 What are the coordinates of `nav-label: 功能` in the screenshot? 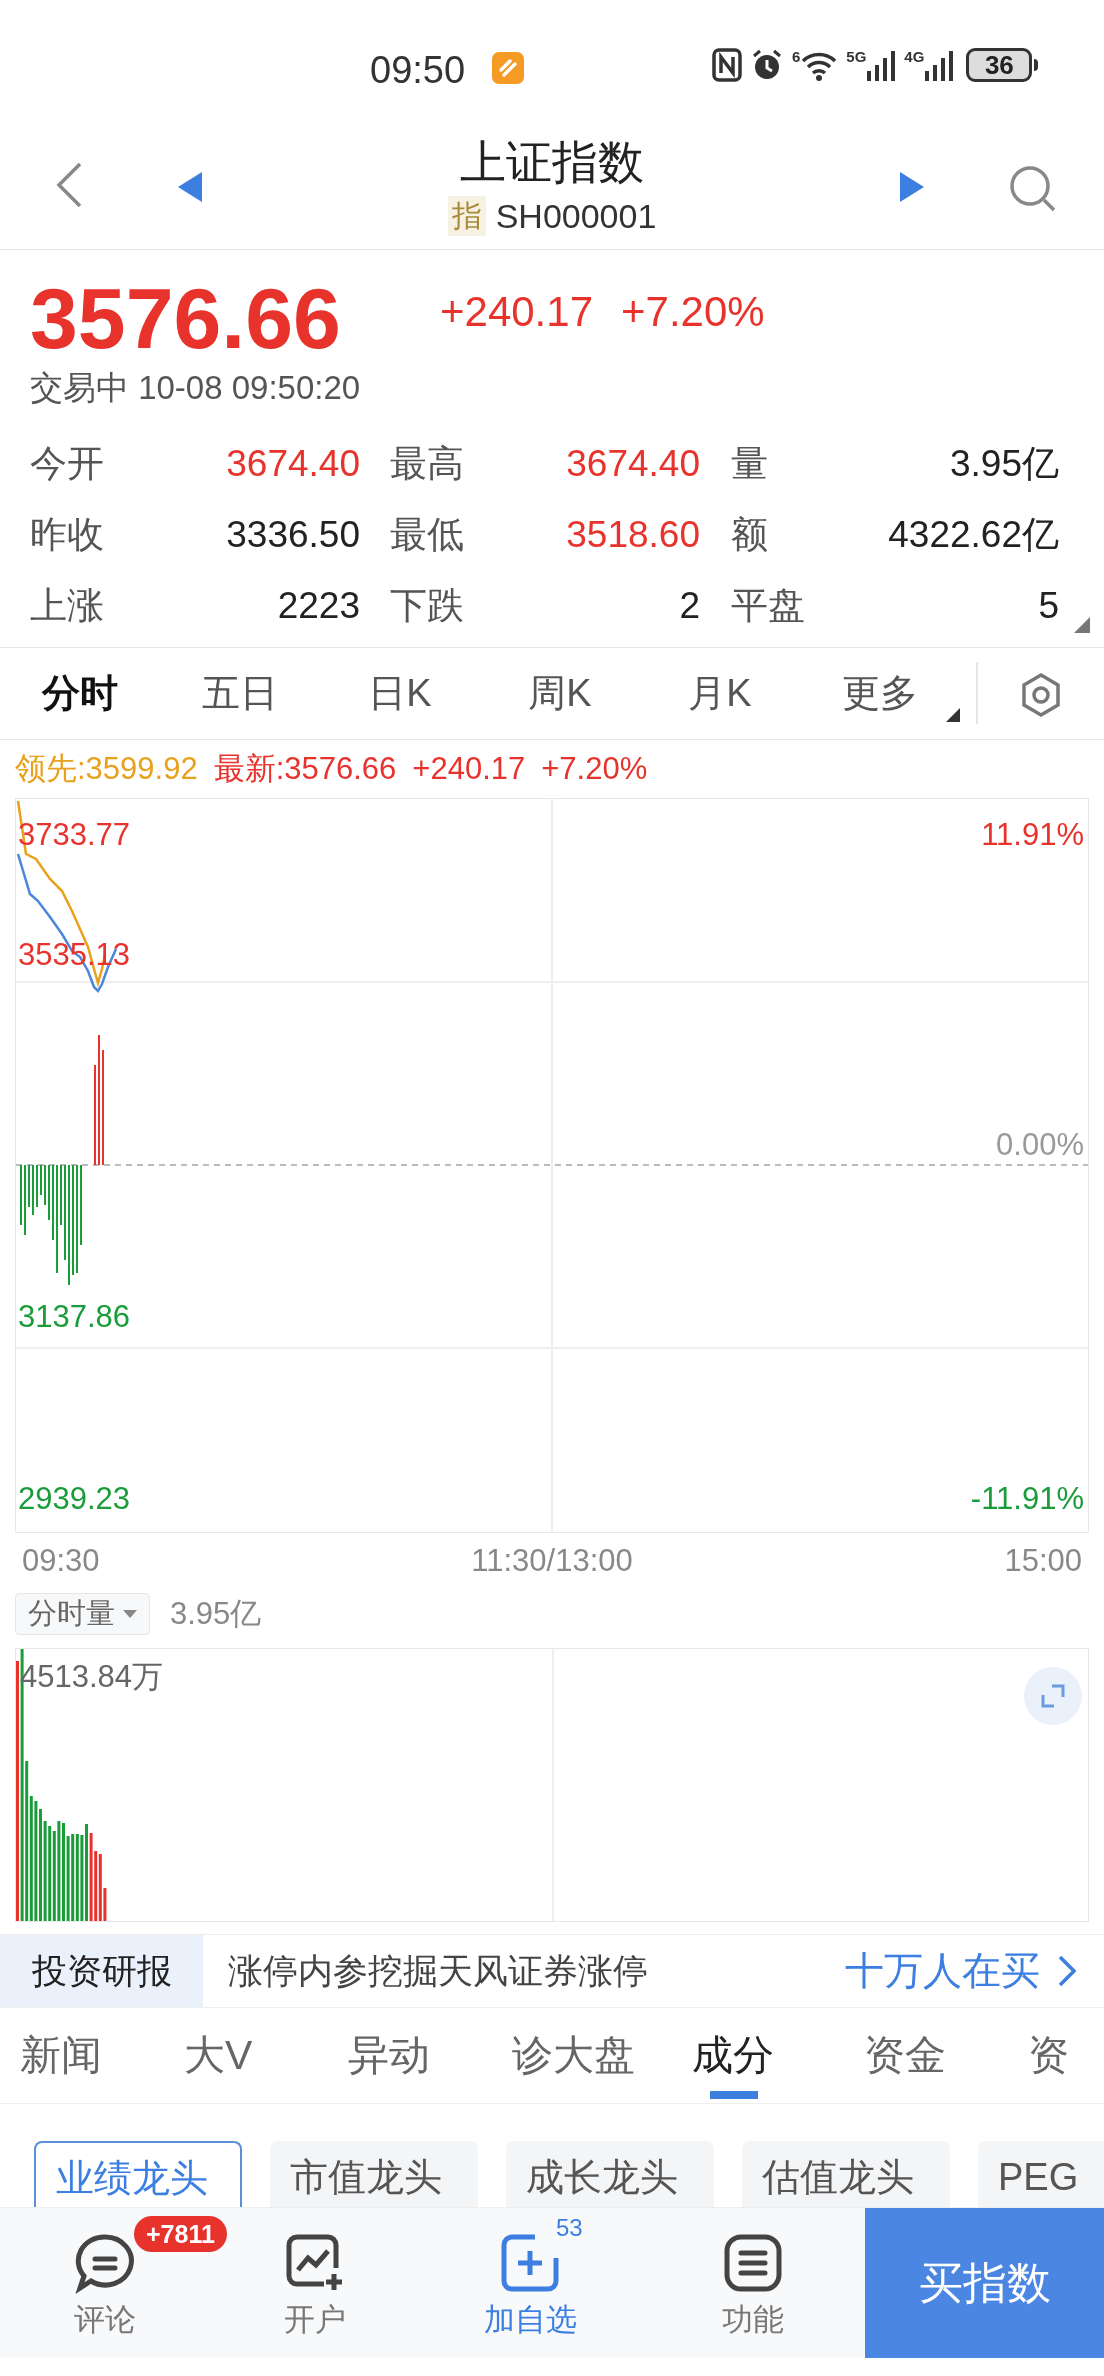 It's located at (752, 2319).